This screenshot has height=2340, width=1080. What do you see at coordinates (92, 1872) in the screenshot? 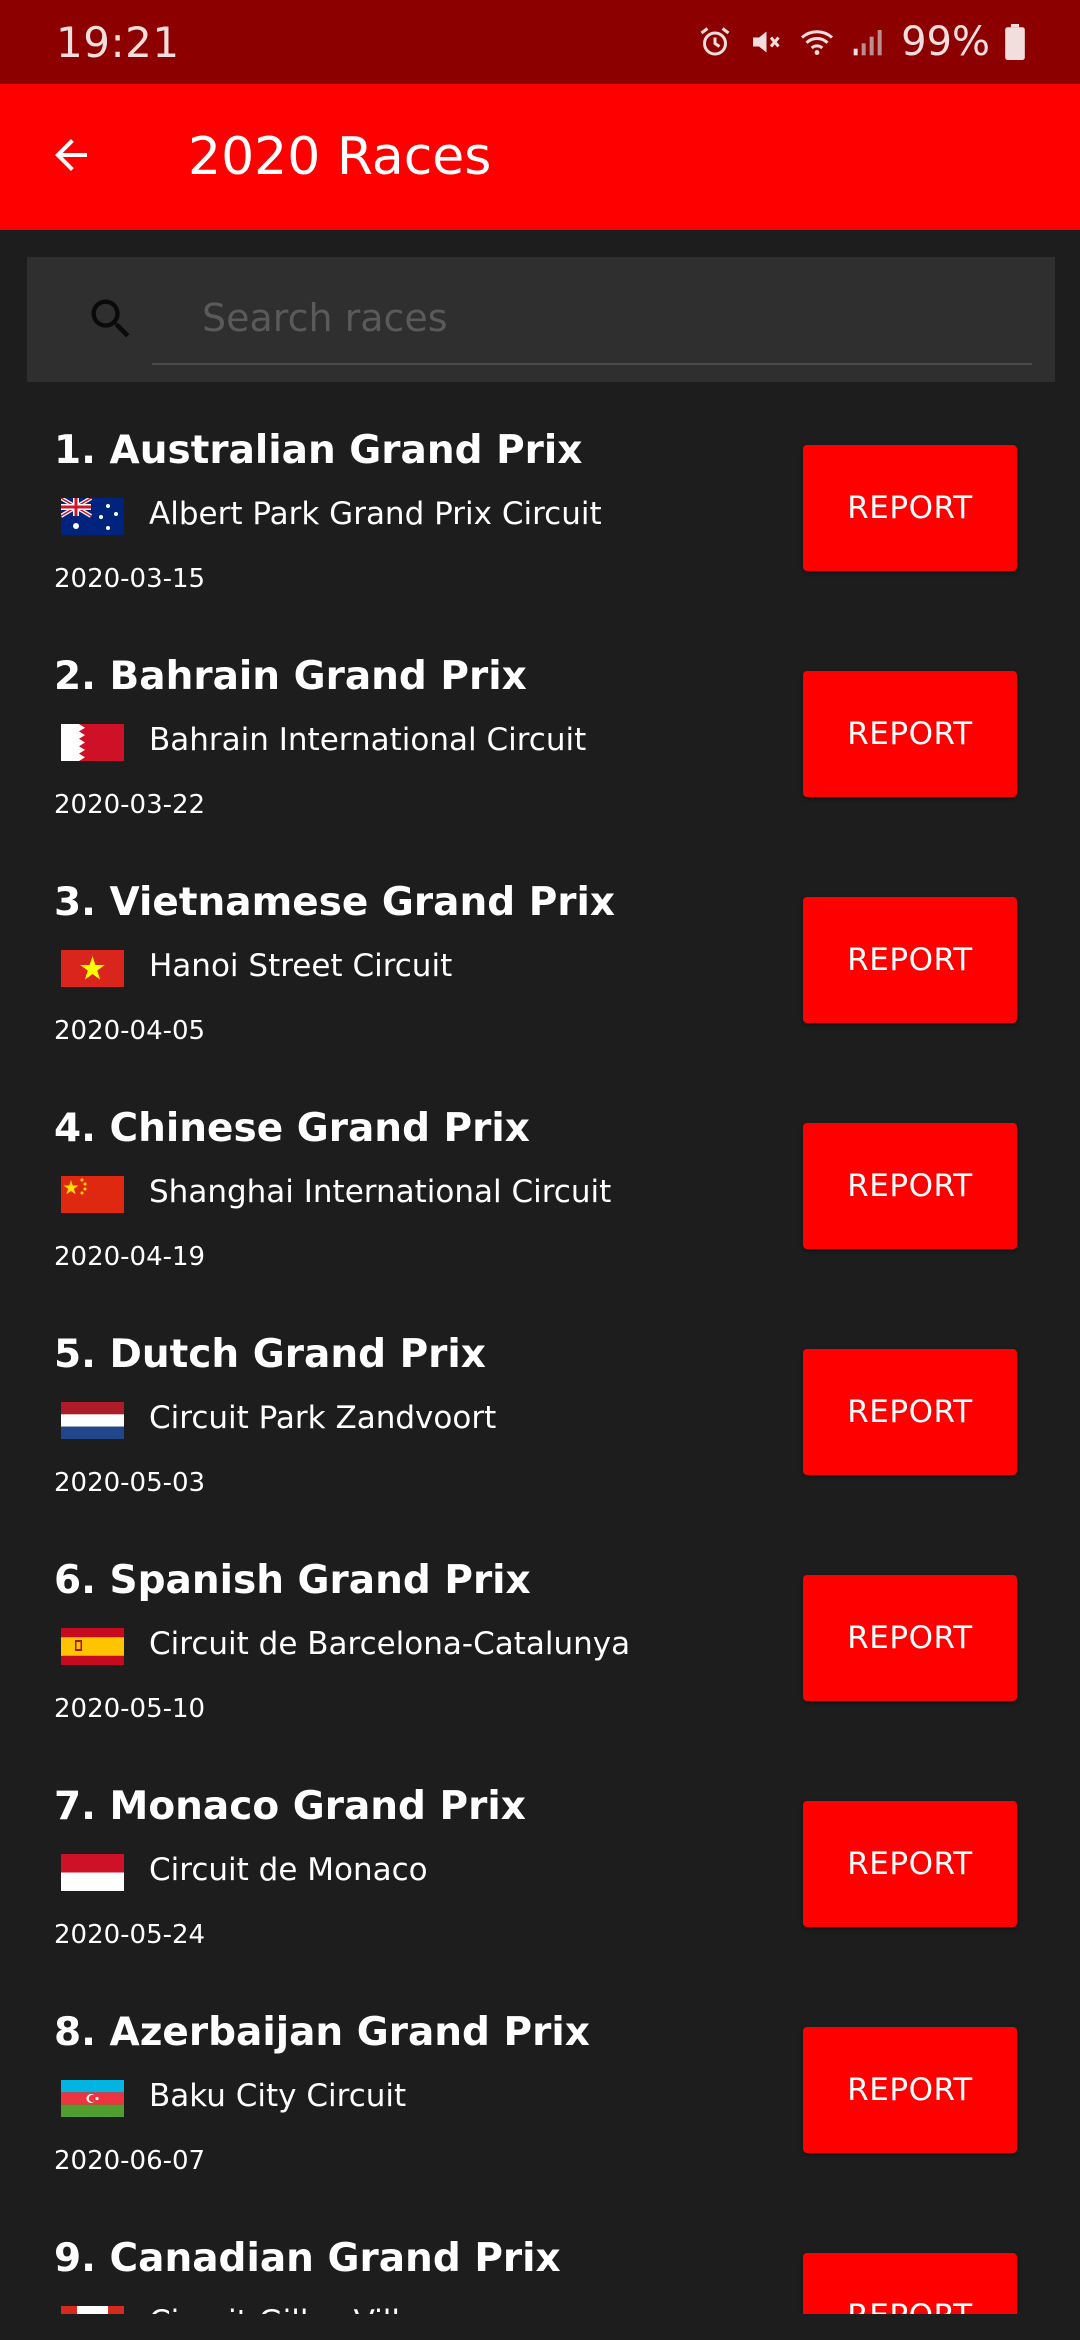
I see `monaco-flag-icon` at bounding box center [92, 1872].